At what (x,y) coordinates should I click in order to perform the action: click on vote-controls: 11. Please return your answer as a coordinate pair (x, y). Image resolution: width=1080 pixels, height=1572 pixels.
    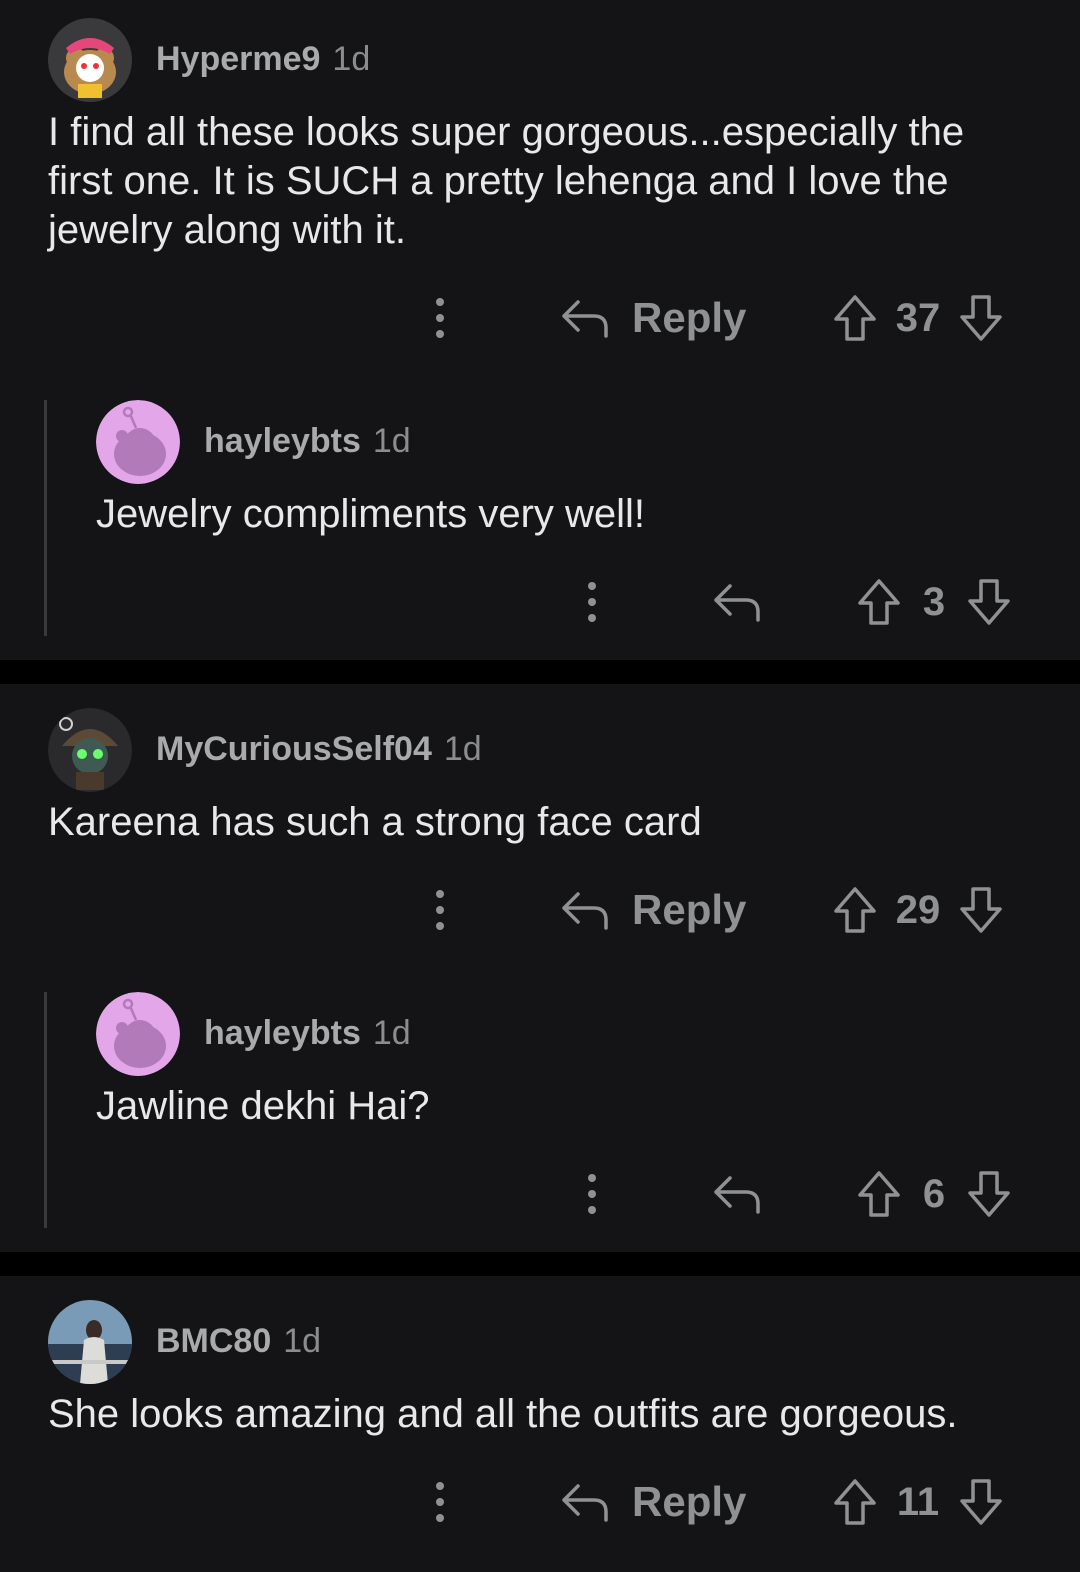
    Looking at the image, I should click on (918, 1502).